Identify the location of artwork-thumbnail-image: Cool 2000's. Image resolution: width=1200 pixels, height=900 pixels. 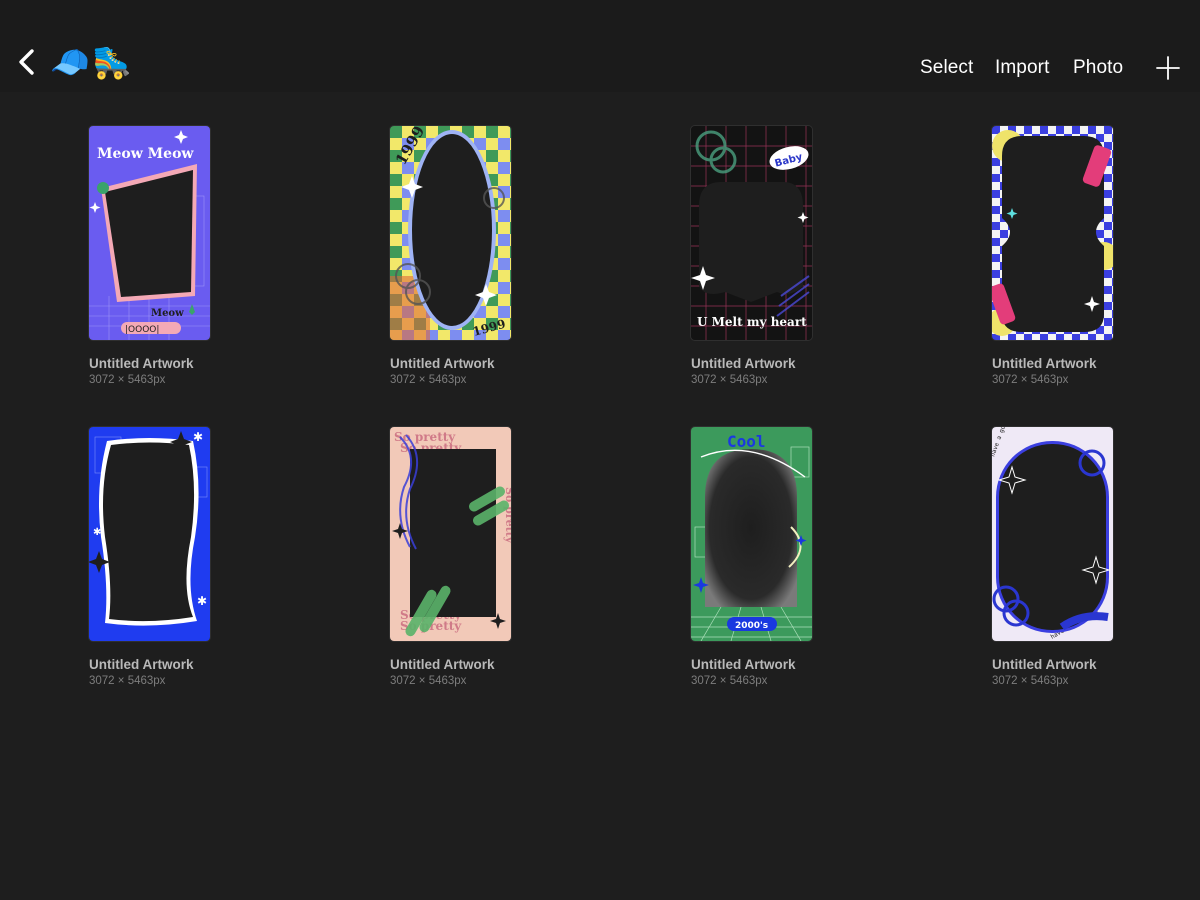
(751, 534).